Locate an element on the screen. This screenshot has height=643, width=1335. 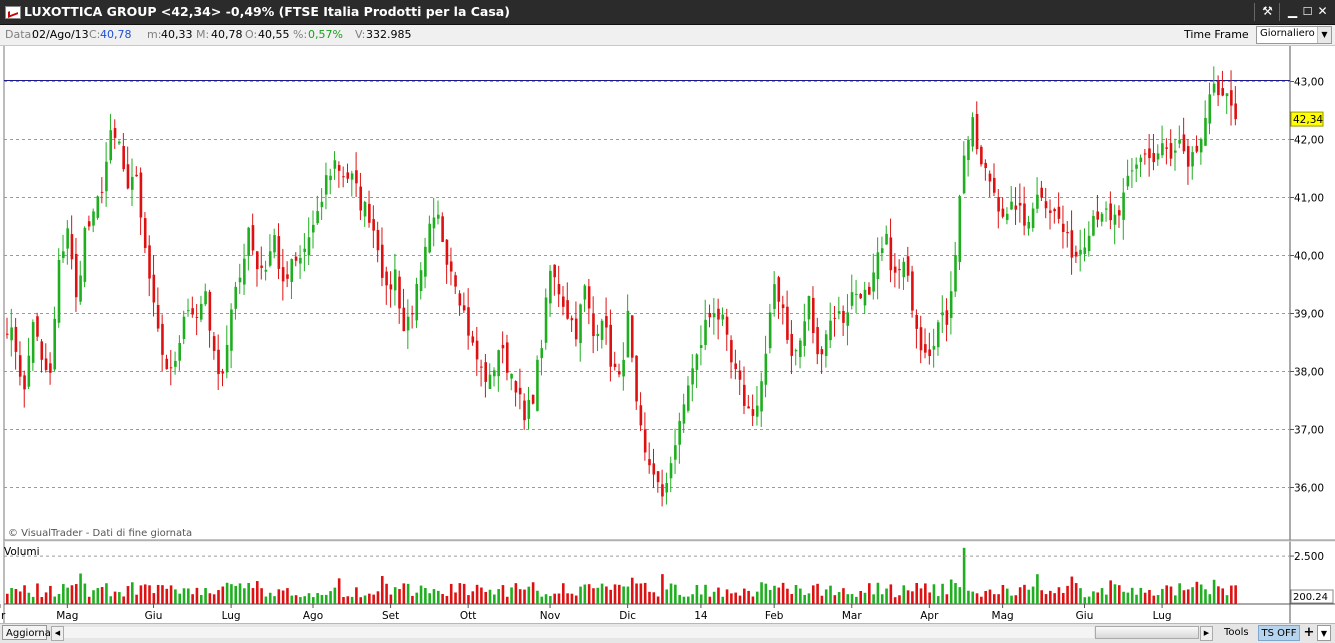
scroll-right-icon: ▶ is located at coordinates (1206, 633).